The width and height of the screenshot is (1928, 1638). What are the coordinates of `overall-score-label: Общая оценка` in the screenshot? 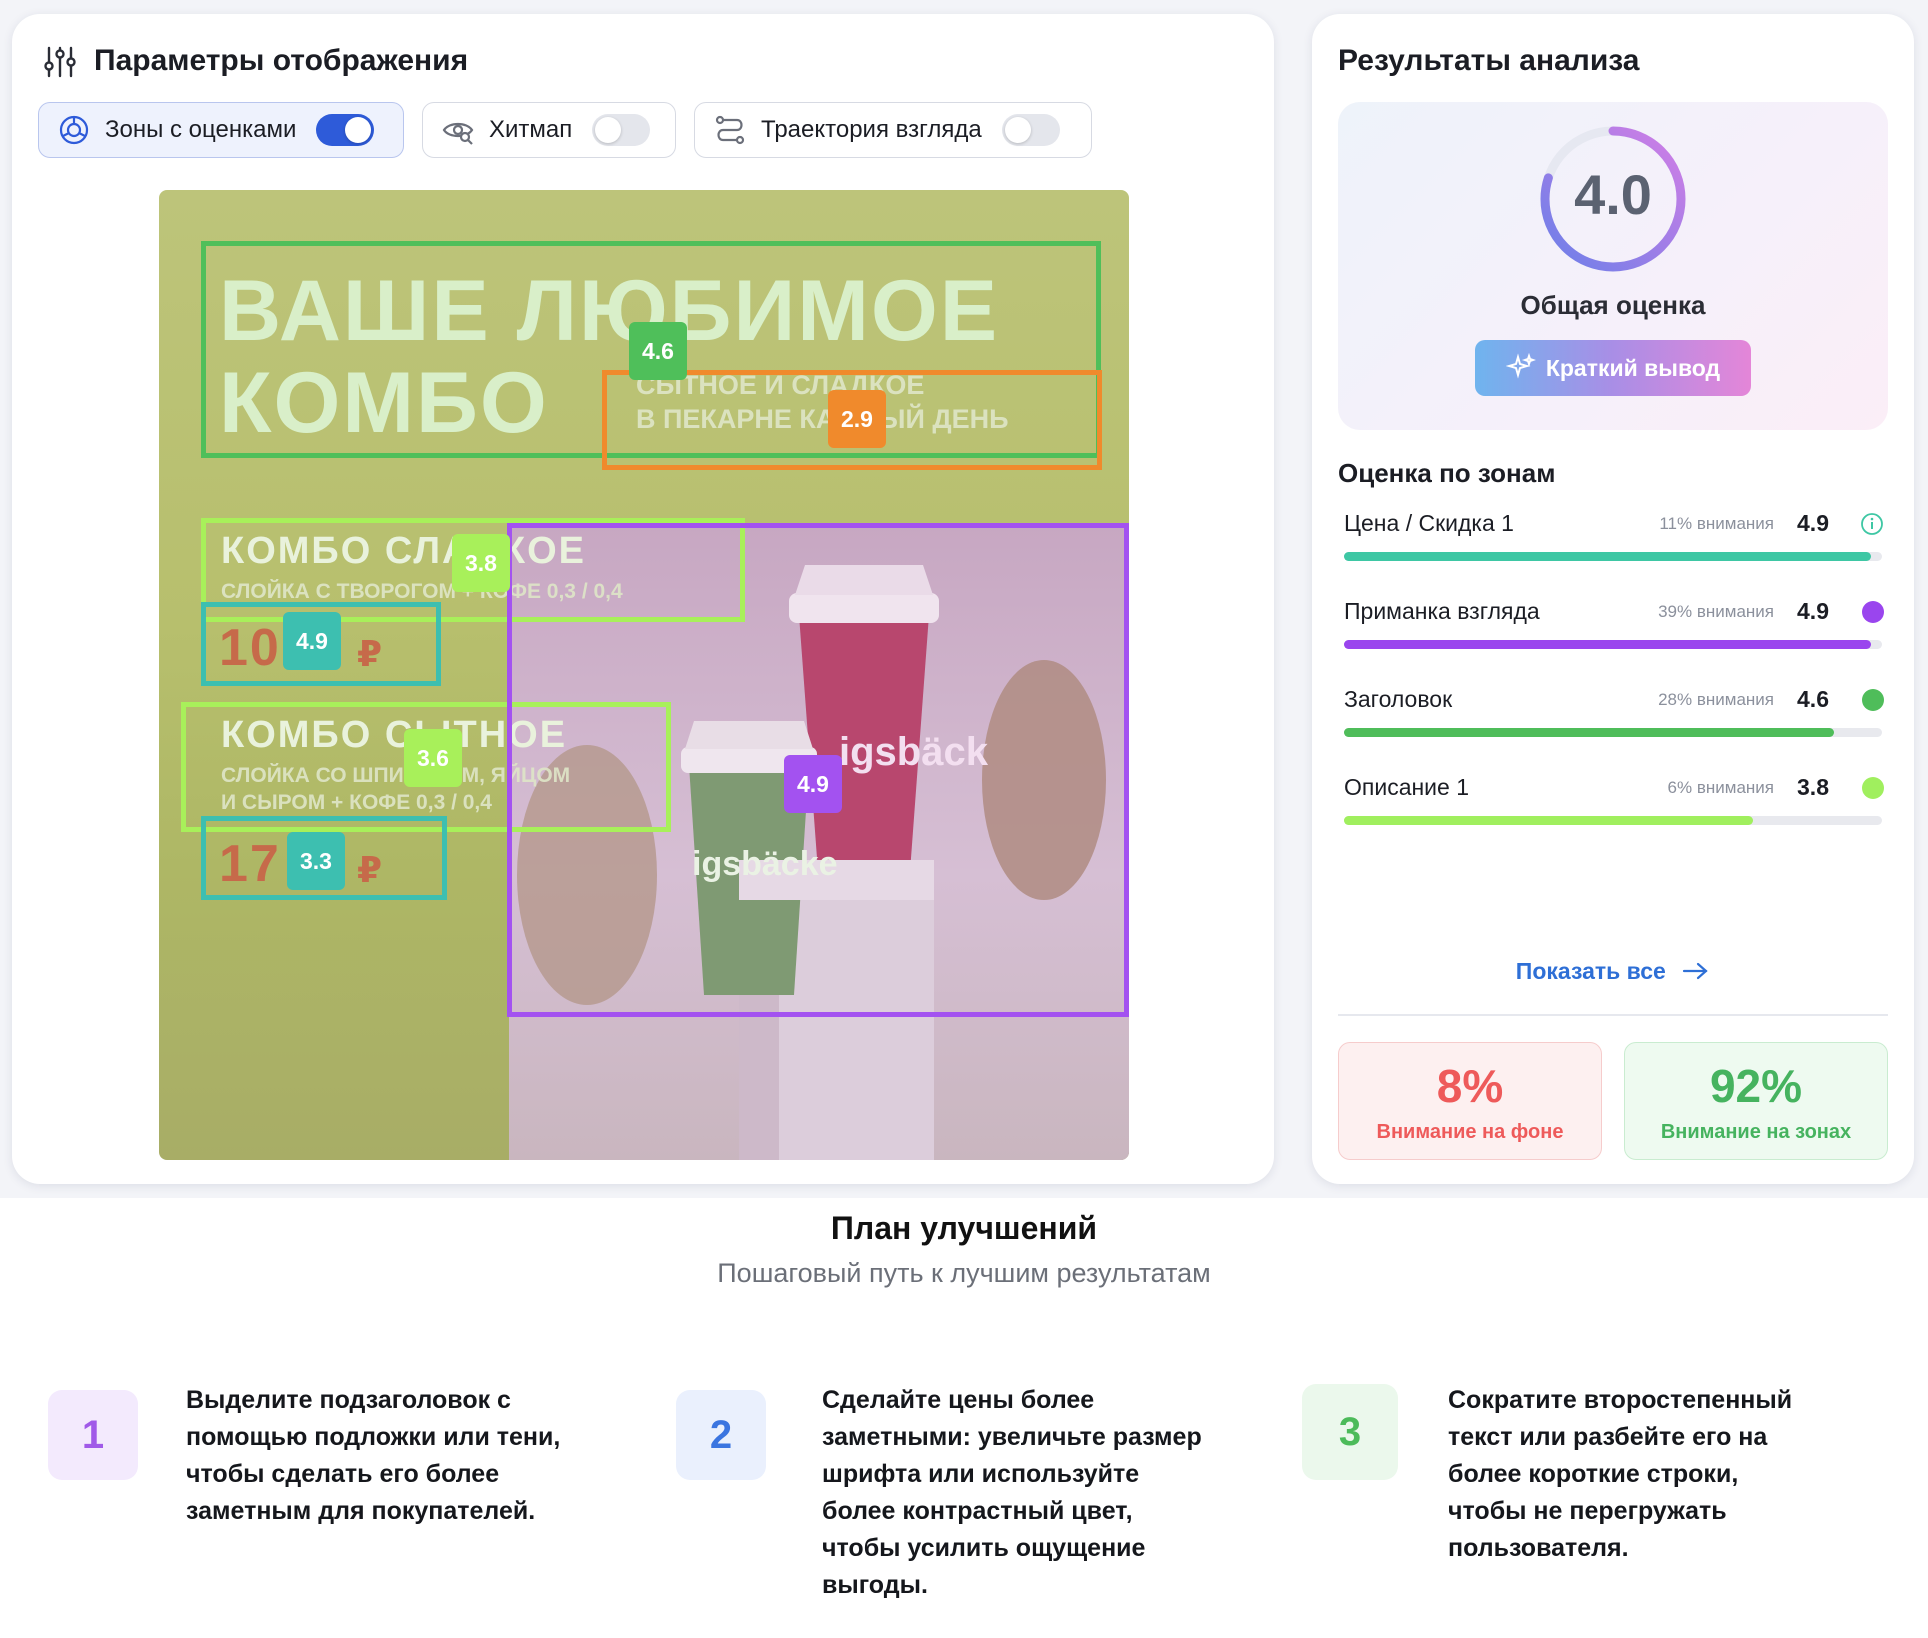 It's located at (1613, 305).